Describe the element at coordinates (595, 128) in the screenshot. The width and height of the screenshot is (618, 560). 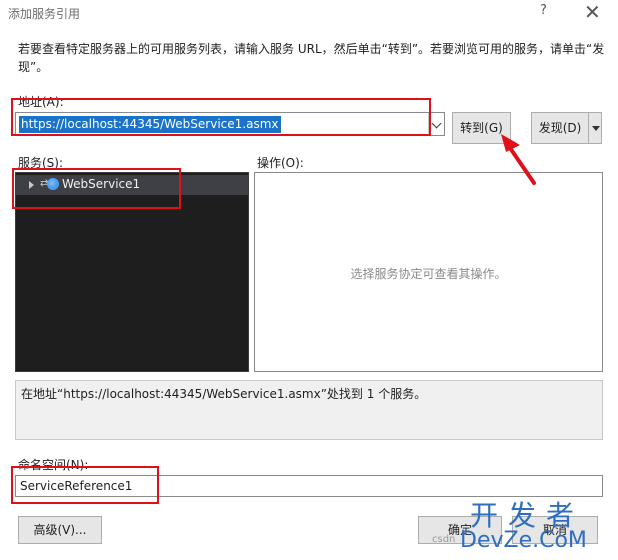
I see `discover-dropdown-button` at that location.